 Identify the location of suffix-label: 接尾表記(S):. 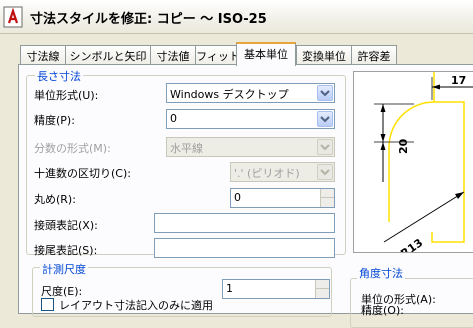
(66, 250).